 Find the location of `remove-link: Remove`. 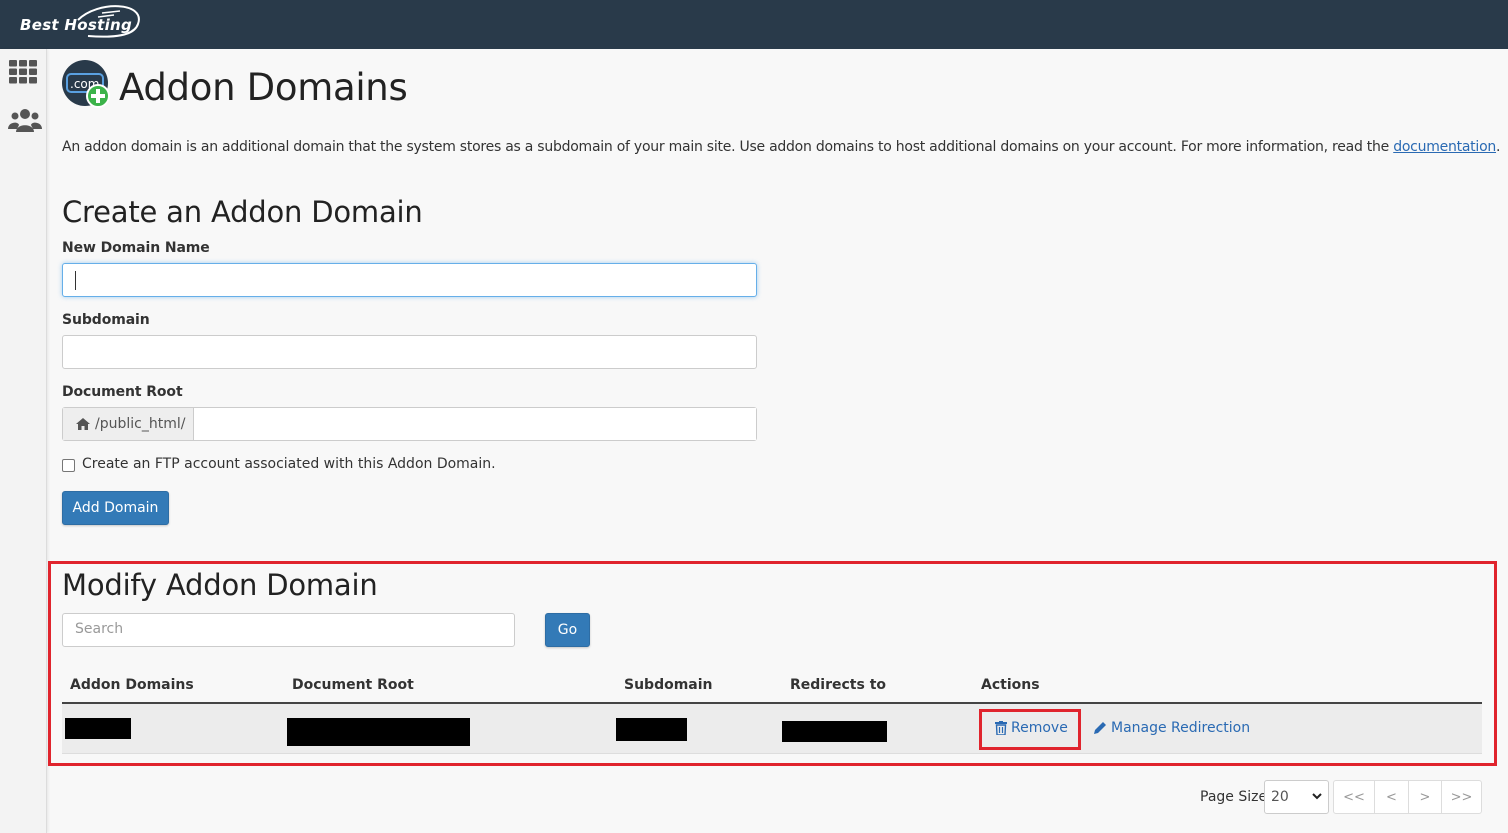

remove-link: Remove is located at coordinates (1031, 728).